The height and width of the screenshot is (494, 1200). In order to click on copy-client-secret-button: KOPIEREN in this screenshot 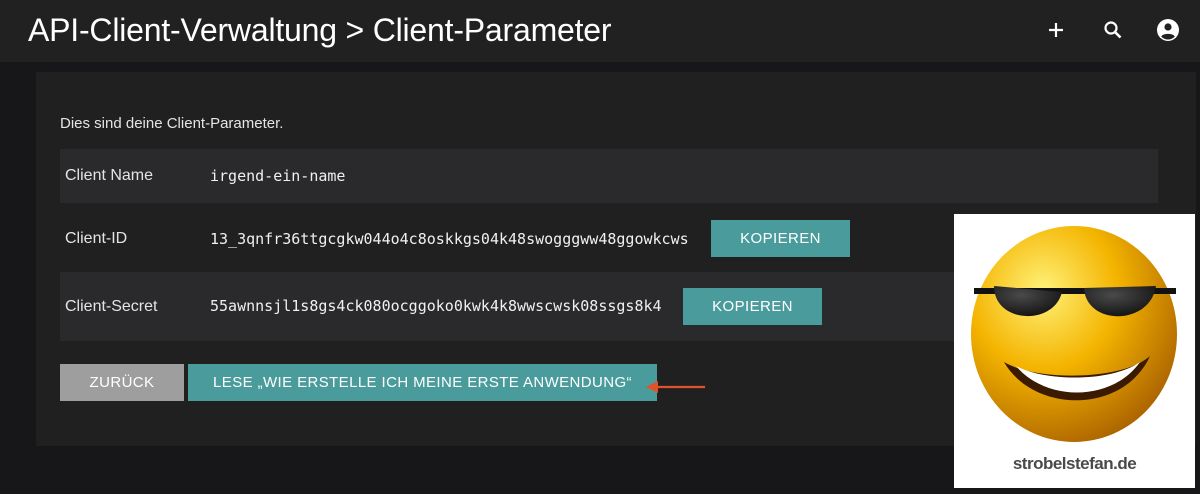, I will do `click(752, 306)`.